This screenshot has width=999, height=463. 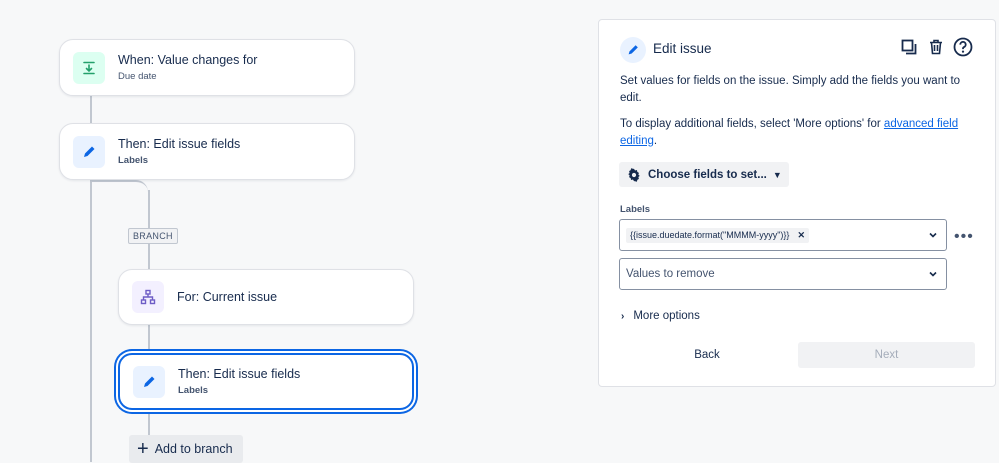 I want to click on labels-field-label: Labels, so click(x=635, y=209).